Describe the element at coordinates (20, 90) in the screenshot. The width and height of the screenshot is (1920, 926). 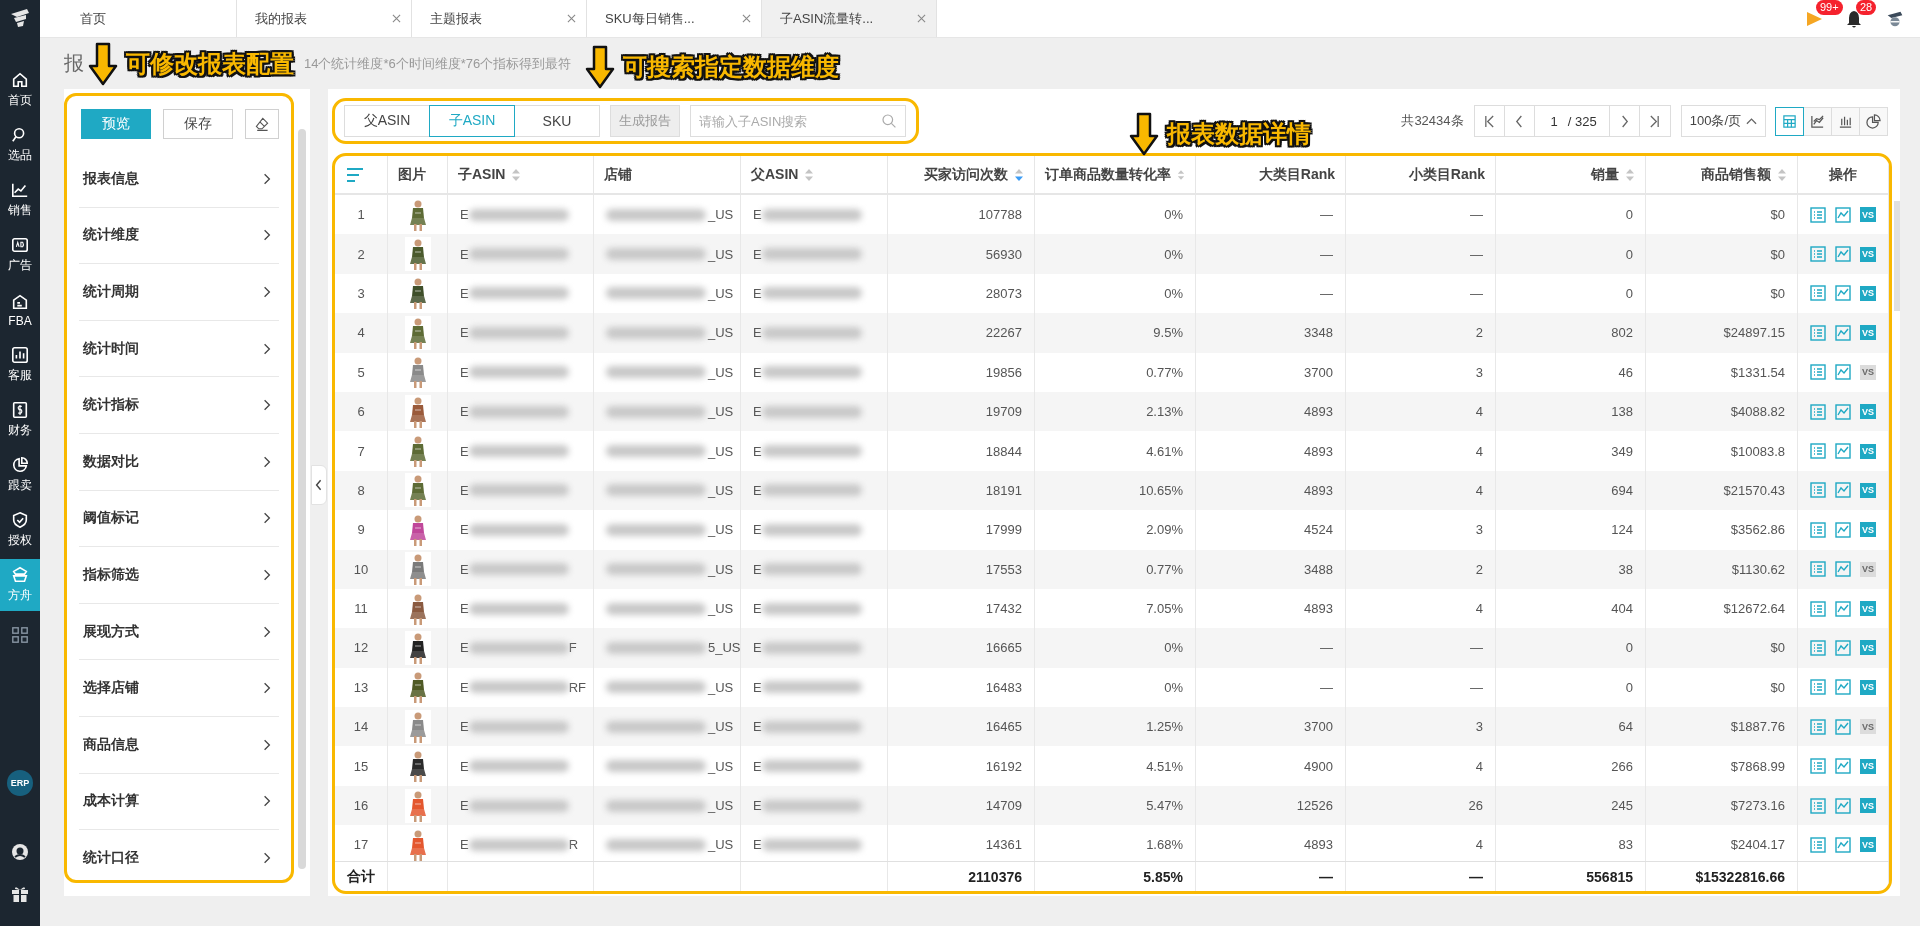
I see `nav-item: 首页` at that location.